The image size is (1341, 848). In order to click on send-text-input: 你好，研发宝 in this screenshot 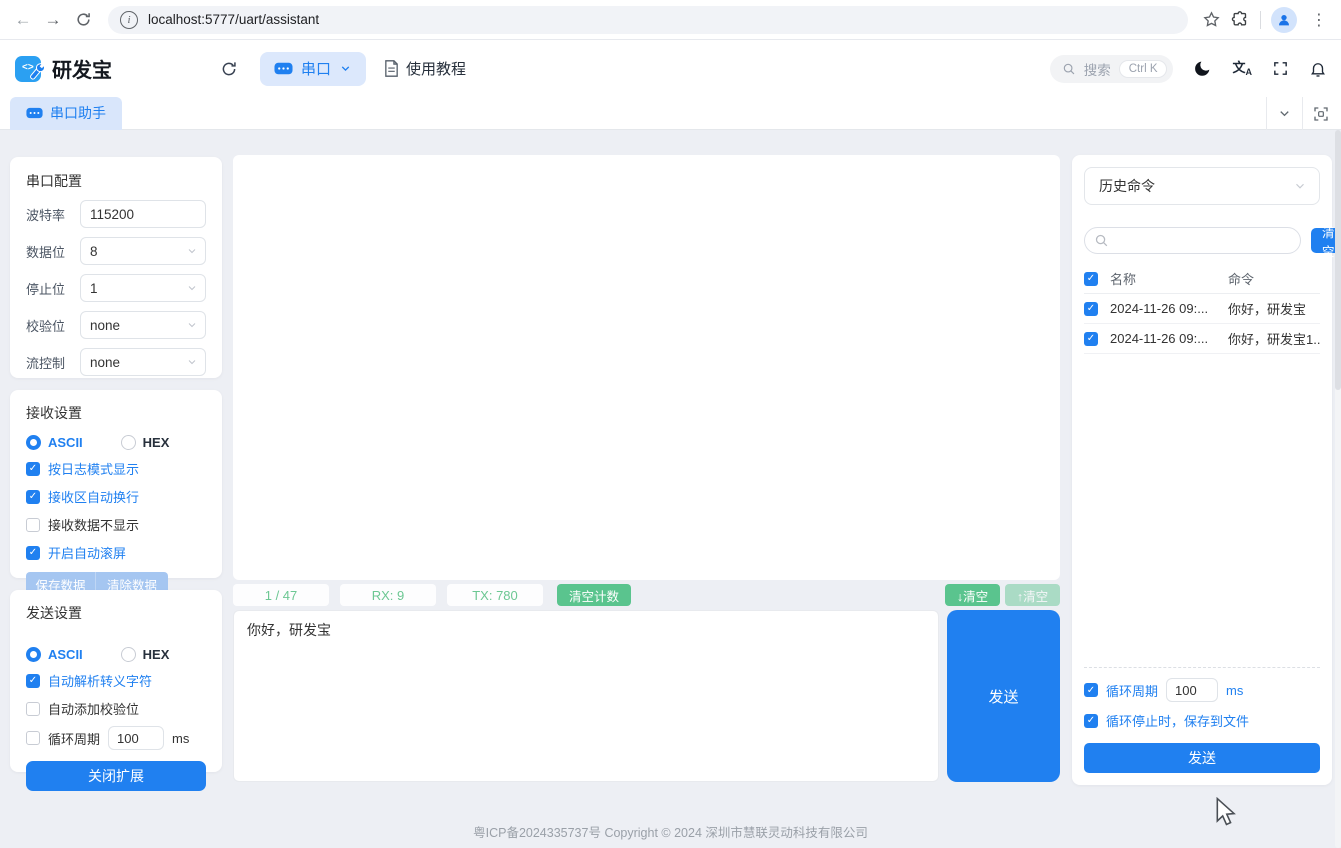, I will do `click(586, 696)`.